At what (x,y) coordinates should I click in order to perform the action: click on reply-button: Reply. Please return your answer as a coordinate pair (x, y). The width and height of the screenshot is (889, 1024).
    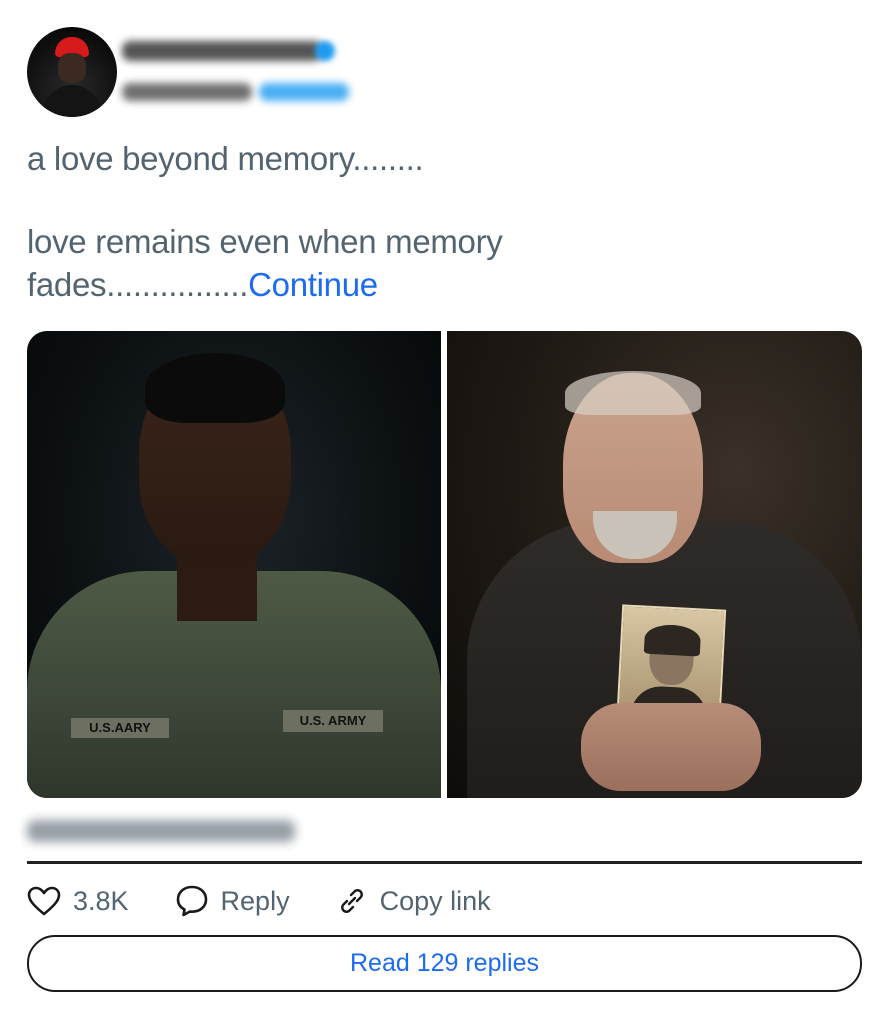
    Looking at the image, I should click on (232, 901).